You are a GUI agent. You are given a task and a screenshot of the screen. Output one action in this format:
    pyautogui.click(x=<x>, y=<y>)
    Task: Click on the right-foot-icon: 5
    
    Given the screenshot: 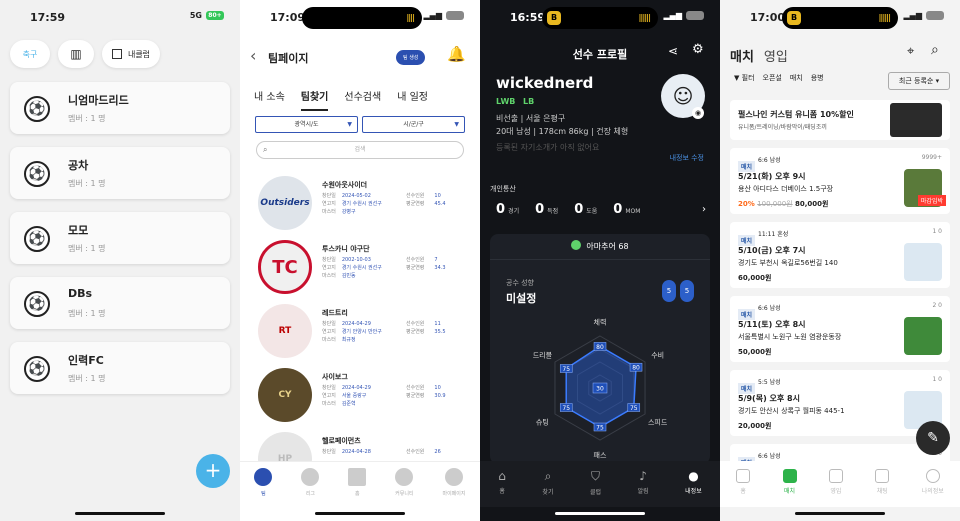 What is the action you would take?
    pyautogui.click(x=687, y=291)
    